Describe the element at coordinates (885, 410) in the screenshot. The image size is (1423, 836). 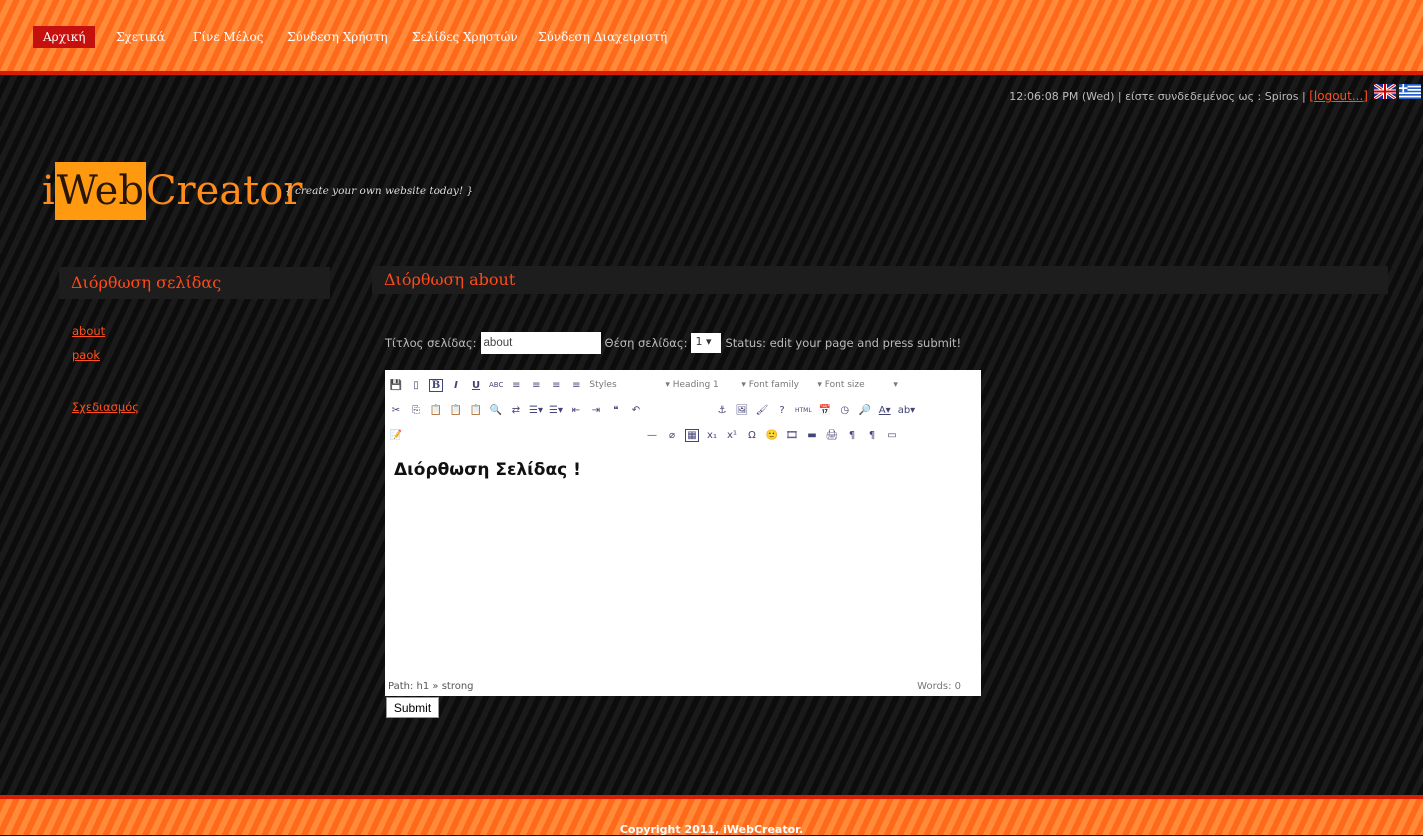
I see `text-color-icon: A▾` at that location.